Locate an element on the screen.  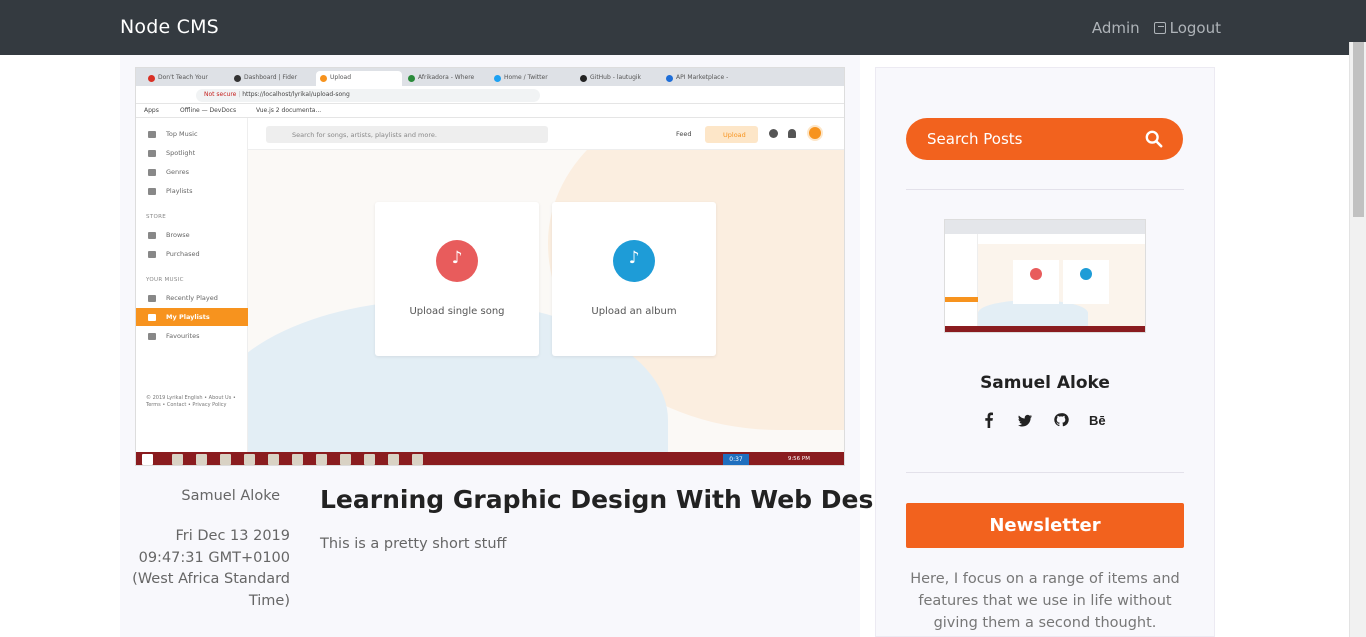
admin-link: Admin is located at coordinates (1116, 28).